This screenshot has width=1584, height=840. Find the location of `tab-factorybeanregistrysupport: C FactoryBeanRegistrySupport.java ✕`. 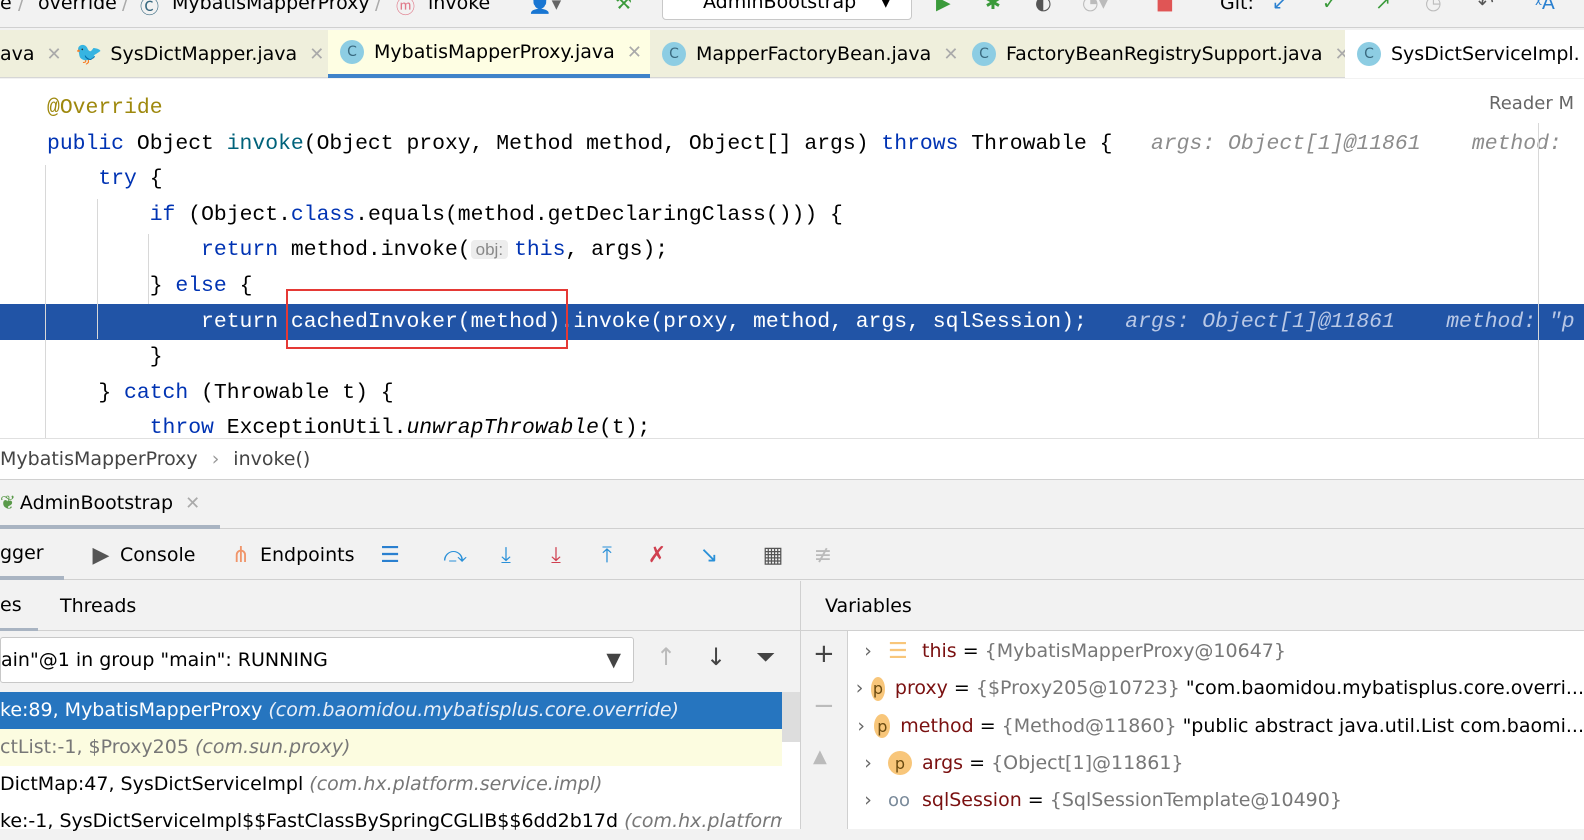

tab-factorybeanregistrysupport: C FactoryBeanRegistrySupport.java ✕ is located at coordinates (1152, 54).